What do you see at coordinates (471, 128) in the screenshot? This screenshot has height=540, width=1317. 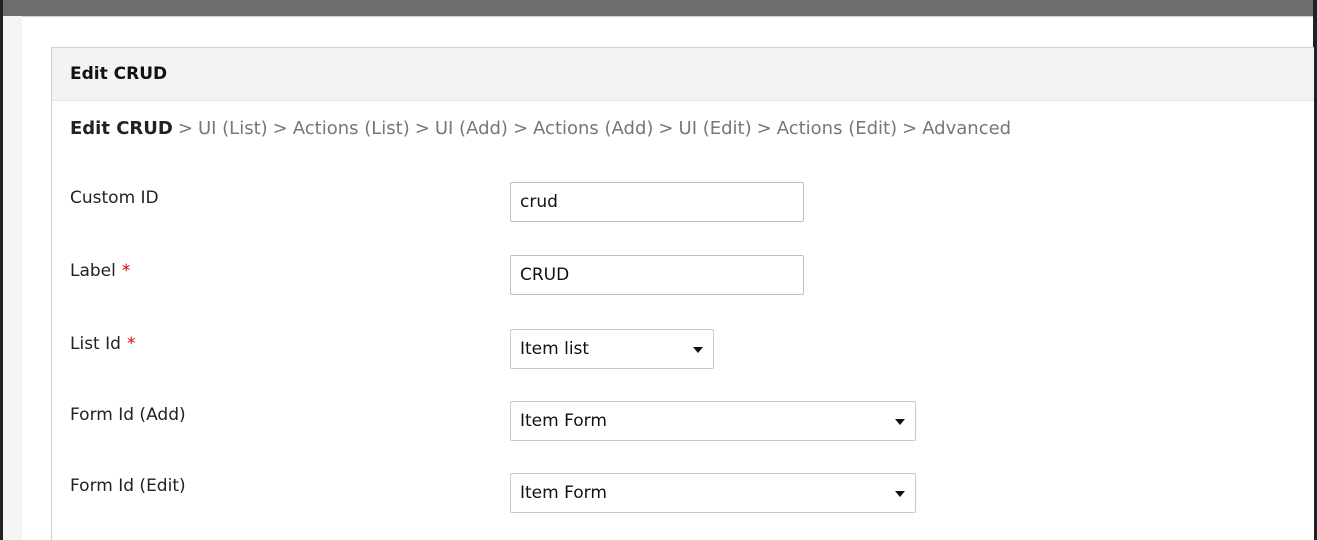 I see `breadcrumb-step-ui-add: UI (Add)` at bounding box center [471, 128].